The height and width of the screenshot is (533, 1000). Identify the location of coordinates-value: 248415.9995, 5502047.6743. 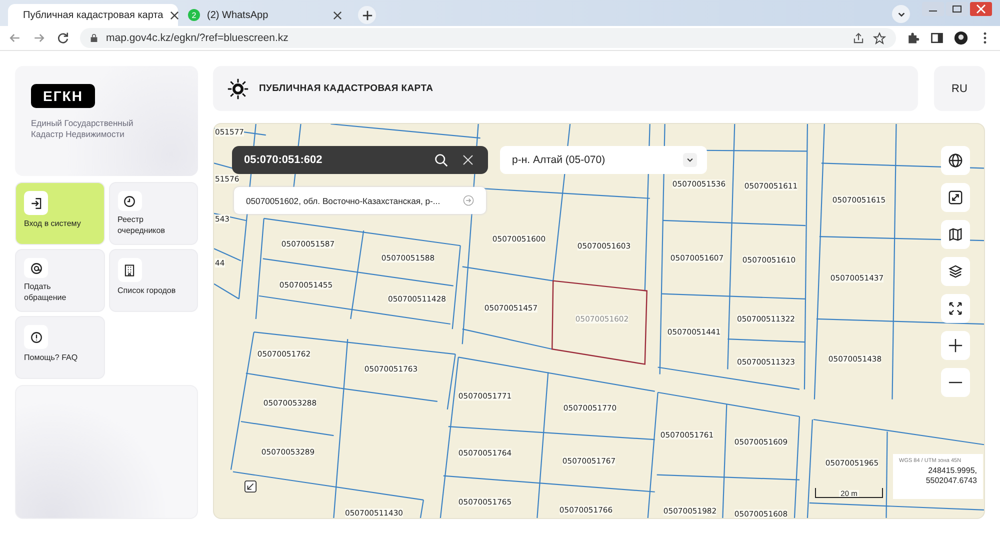
(950, 476).